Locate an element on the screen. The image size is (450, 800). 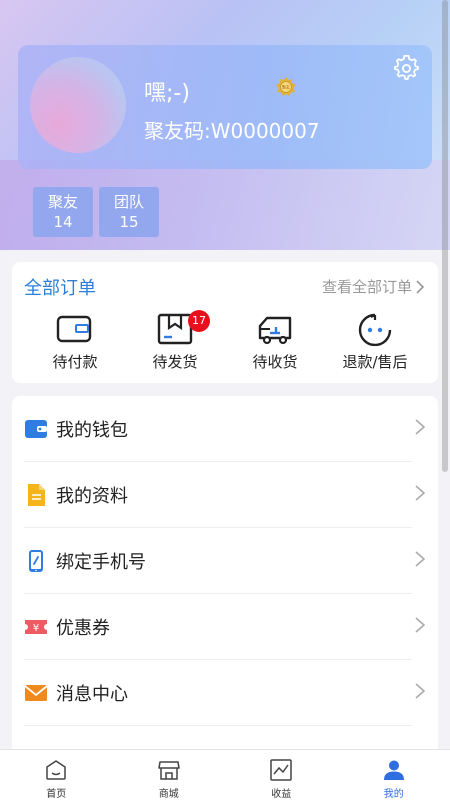
view-all-orders-label: 查看全部订单 is located at coordinates (366, 287).